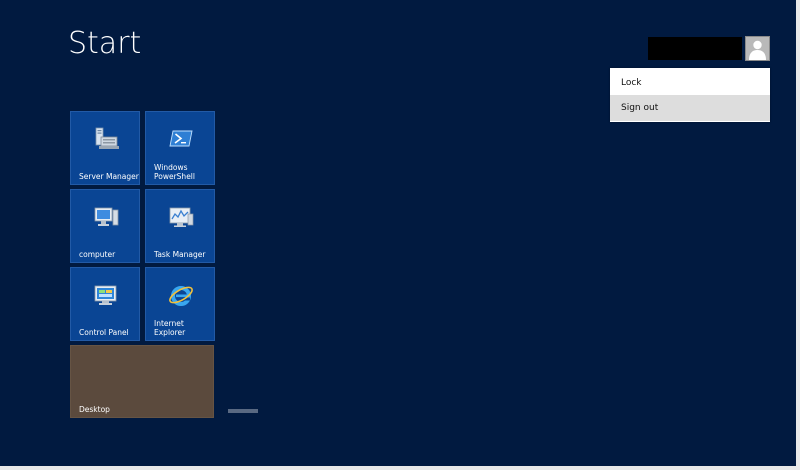 The image size is (800, 470). I want to click on tile-label: computer, so click(97, 254).